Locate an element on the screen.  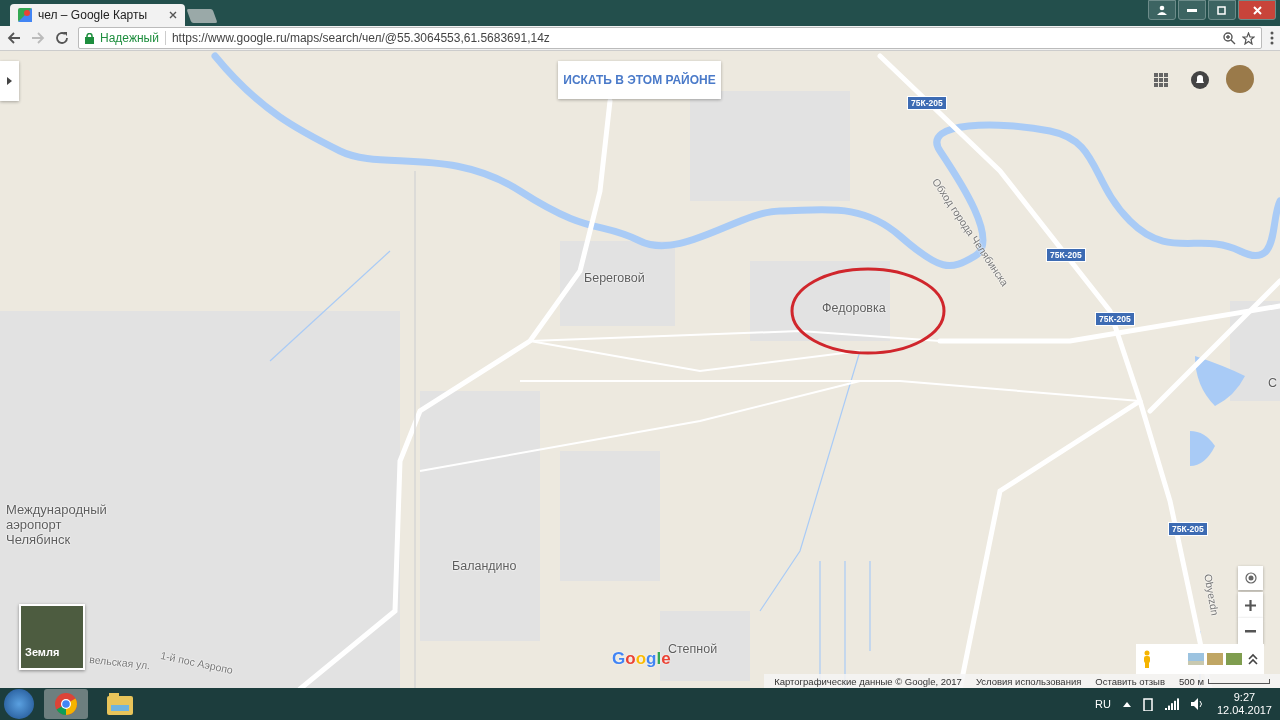
menu-icon is located at coordinates (1272, 38).